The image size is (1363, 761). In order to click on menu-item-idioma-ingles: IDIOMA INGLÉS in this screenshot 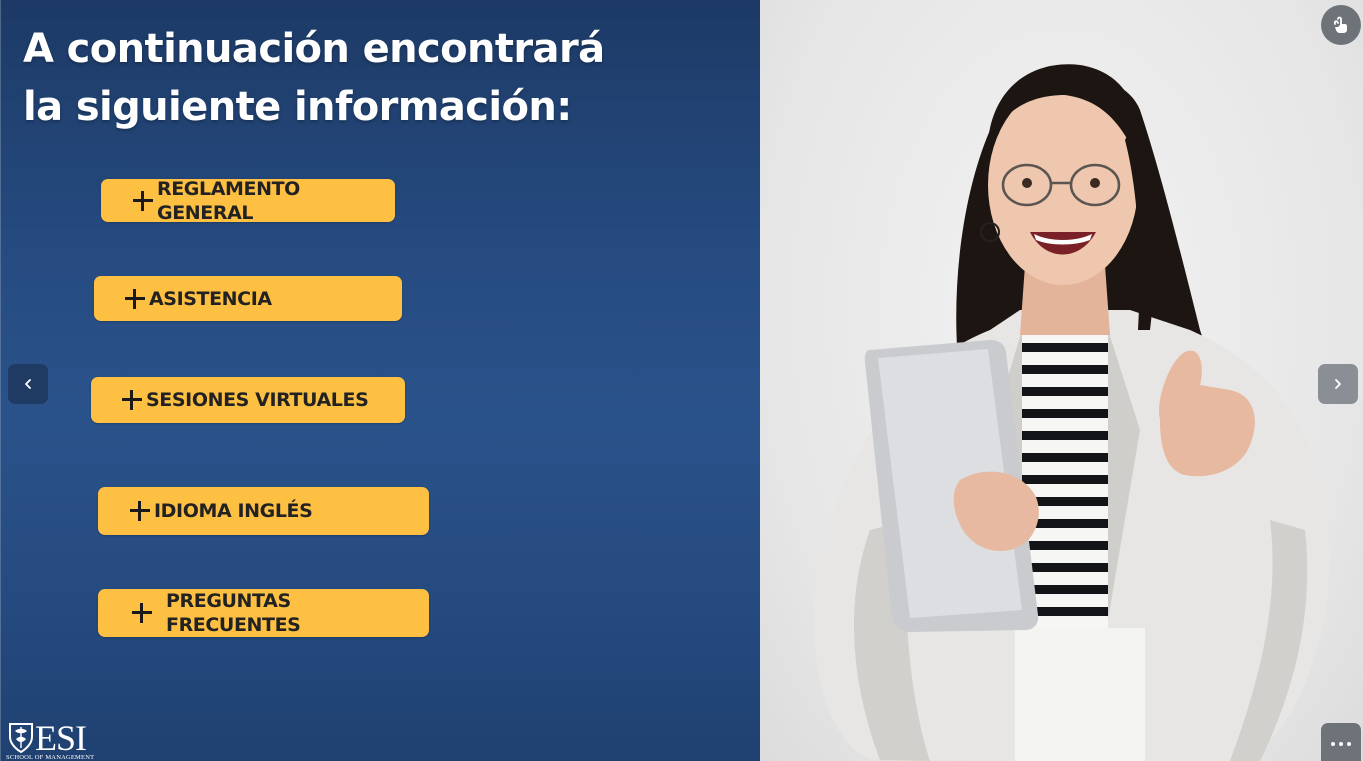, I will do `click(263, 511)`.